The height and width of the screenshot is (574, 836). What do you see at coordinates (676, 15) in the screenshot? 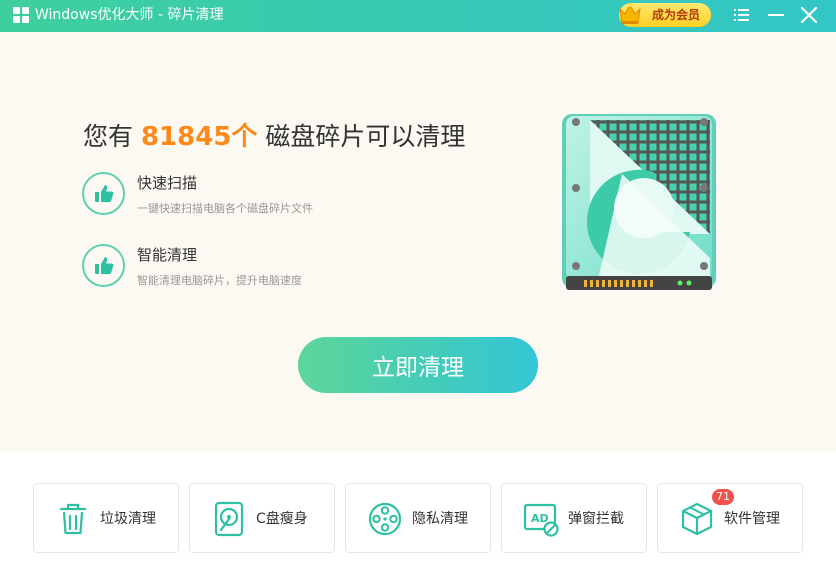
I see `become-member-label: 成为会员` at bounding box center [676, 15].